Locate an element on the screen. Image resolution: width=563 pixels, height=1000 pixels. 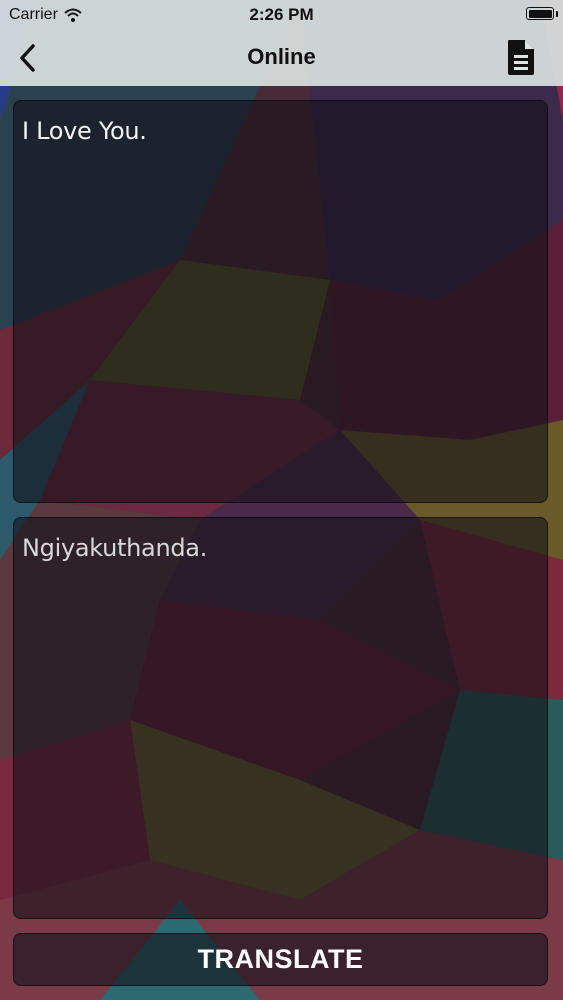
status-time: 2:26 PM is located at coordinates (281, 14).